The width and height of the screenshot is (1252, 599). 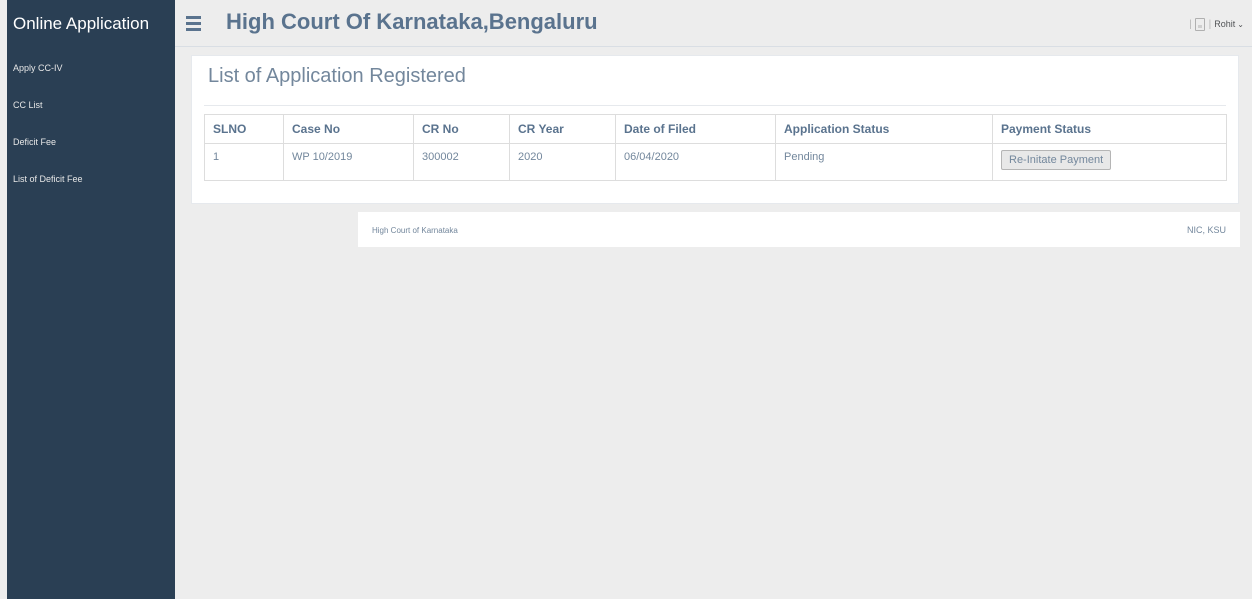 What do you see at coordinates (91, 179) in the screenshot?
I see `sidebar-item-list-of-deficit-fee: List of Deficit Fee` at bounding box center [91, 179].